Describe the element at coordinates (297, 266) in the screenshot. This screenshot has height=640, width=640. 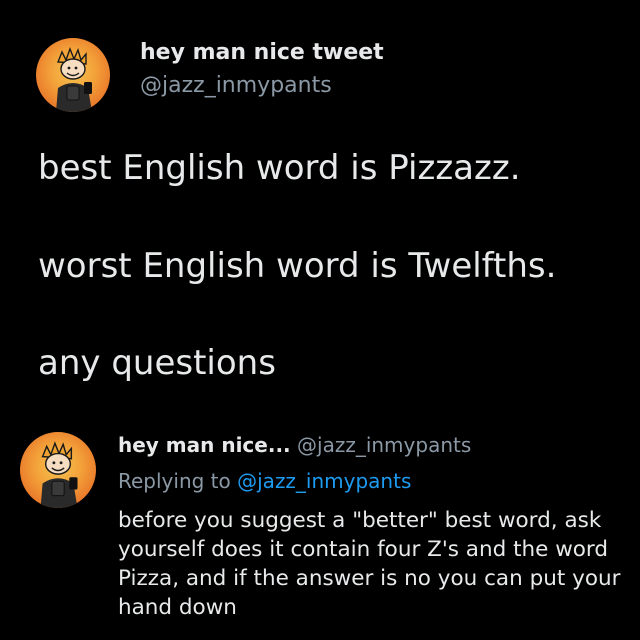
I see `tweet-text-line-2: worst English word is Twelfths.` at that location.